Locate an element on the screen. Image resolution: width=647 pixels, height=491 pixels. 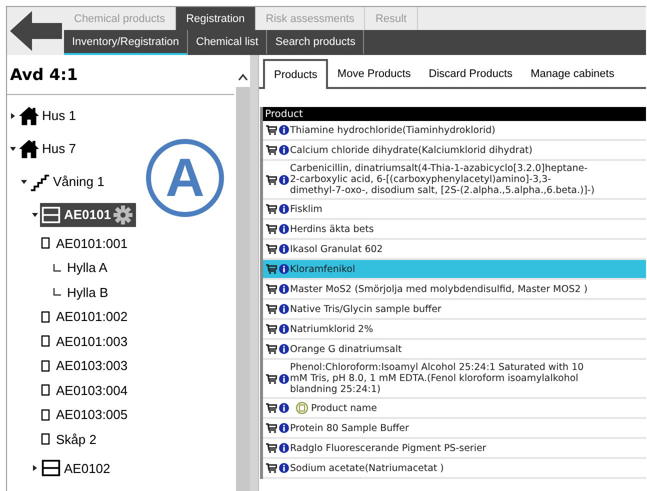
table-row: Kloramfenikol is located at coordinates (454, 270).